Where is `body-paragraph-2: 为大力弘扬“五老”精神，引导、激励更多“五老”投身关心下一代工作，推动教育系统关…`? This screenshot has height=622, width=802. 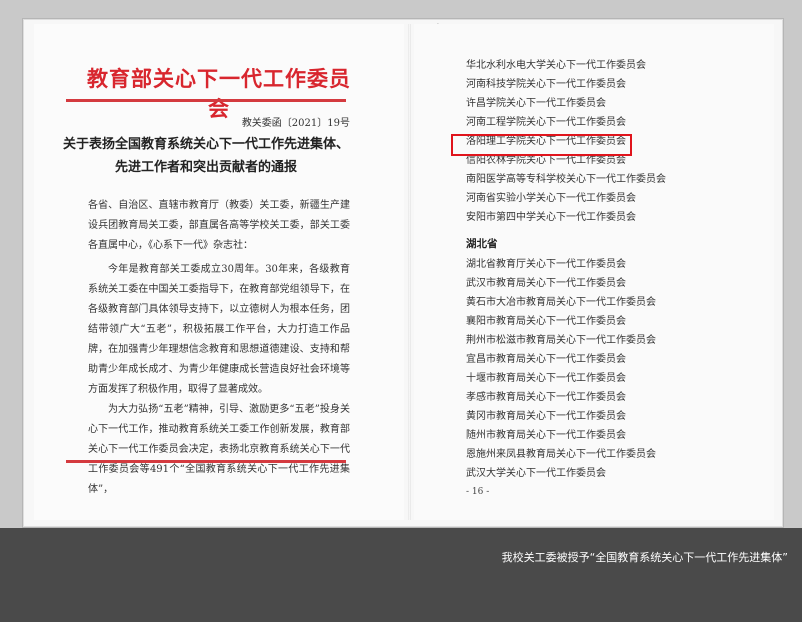
body-paragraph-2: 为大力弘扬“五老”精神，引导、激励更多“五老”投身关心下一代工作，推动教育系统关… is located at coordinates (219, 449).